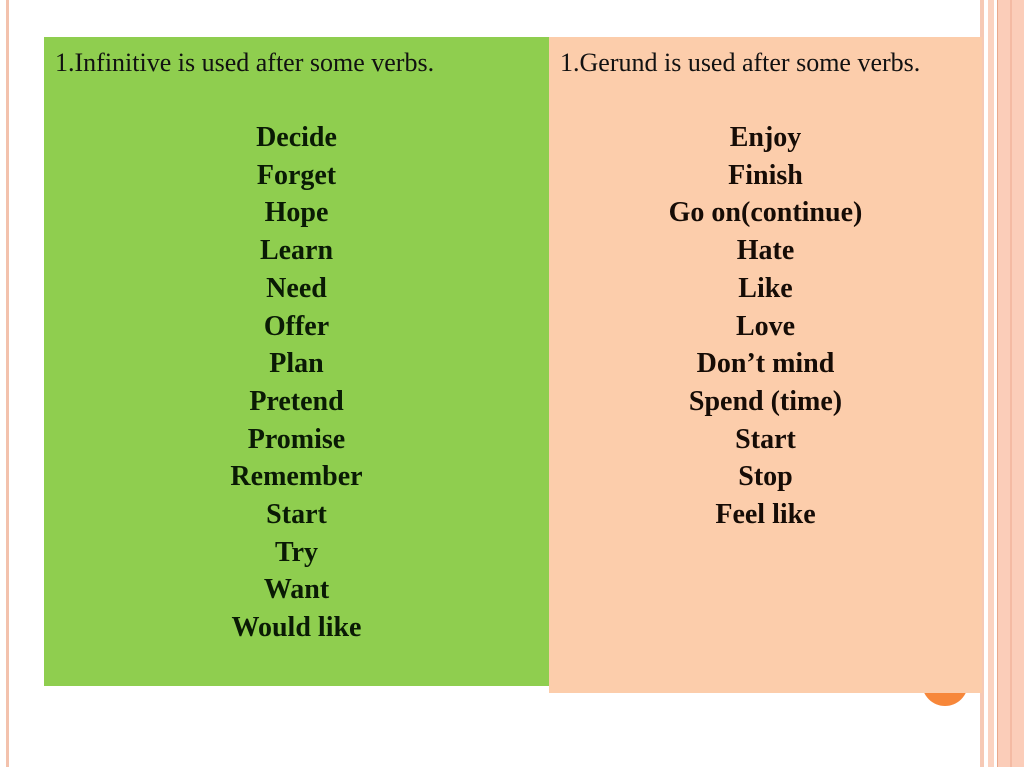 Image resolution: width=1024 pixels, height=767 pixels. What do you see at coordinates (296, 213) in the screenshot?
I see `verb-item: Hope` at bounding box center [296, 213].